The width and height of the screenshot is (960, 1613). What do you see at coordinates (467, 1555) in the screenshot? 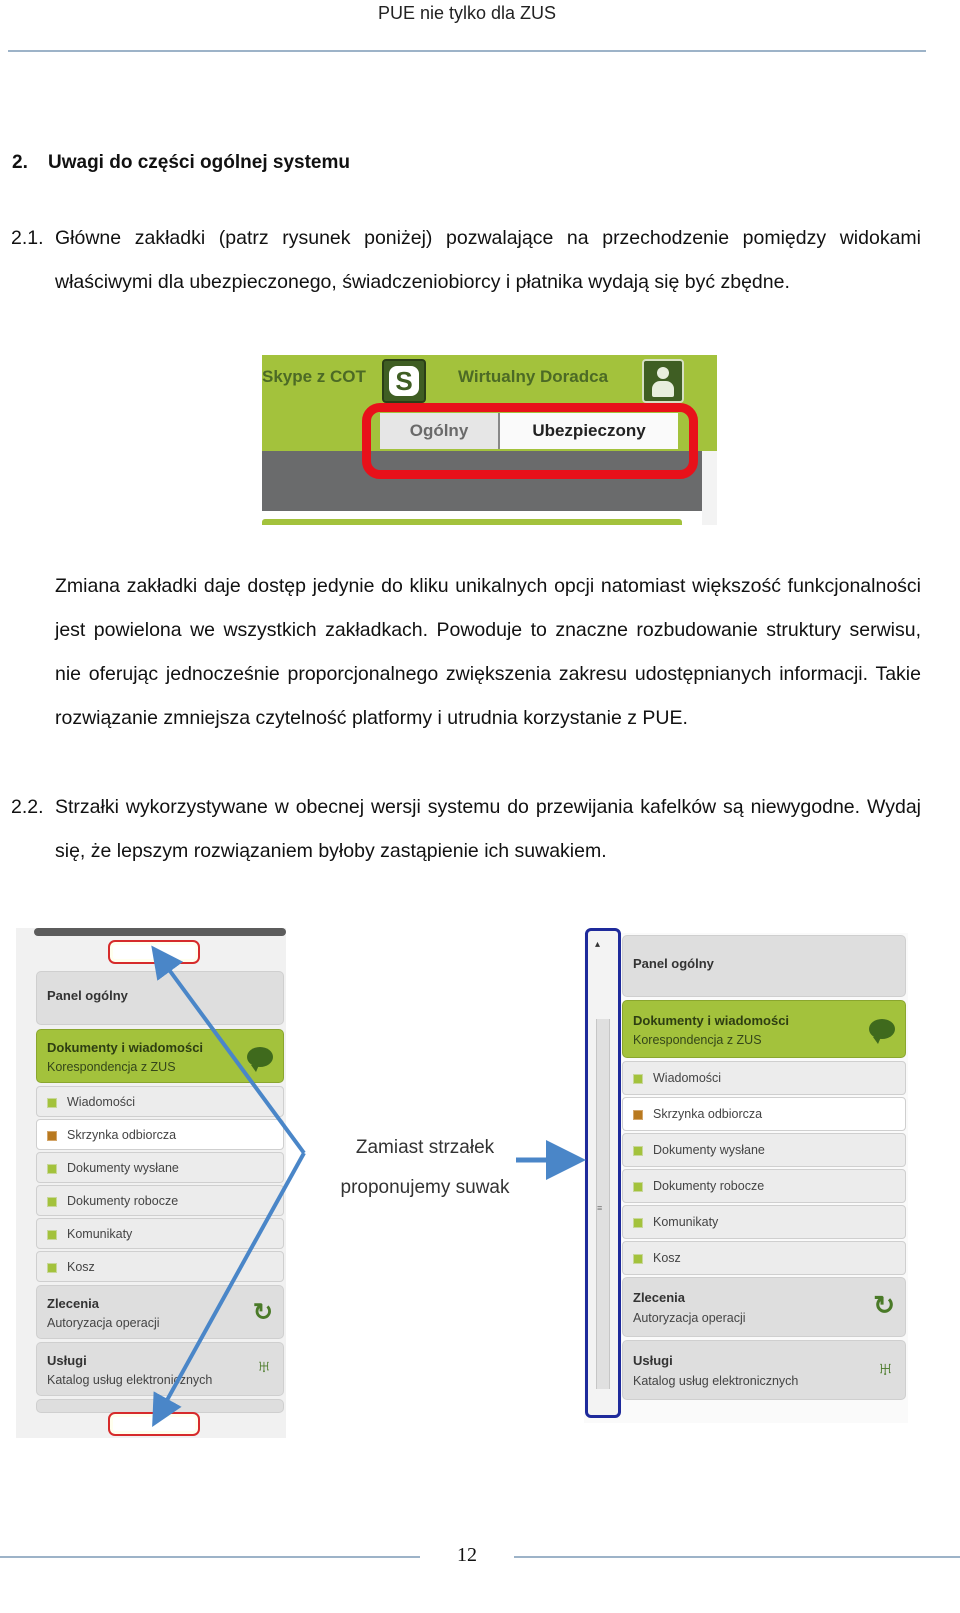
I see `page-number: 12` at bounding box center [467, 1555].